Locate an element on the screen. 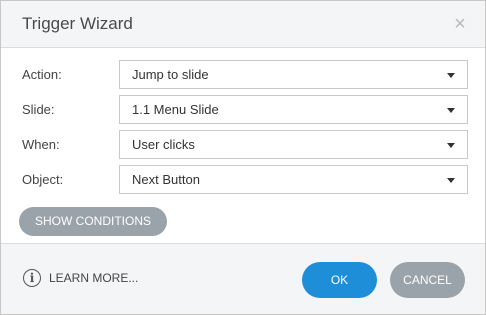 This screenshot has height=315, width=486. slide-value: 1.1 Menu Slide is located at coordinates (175, 109).